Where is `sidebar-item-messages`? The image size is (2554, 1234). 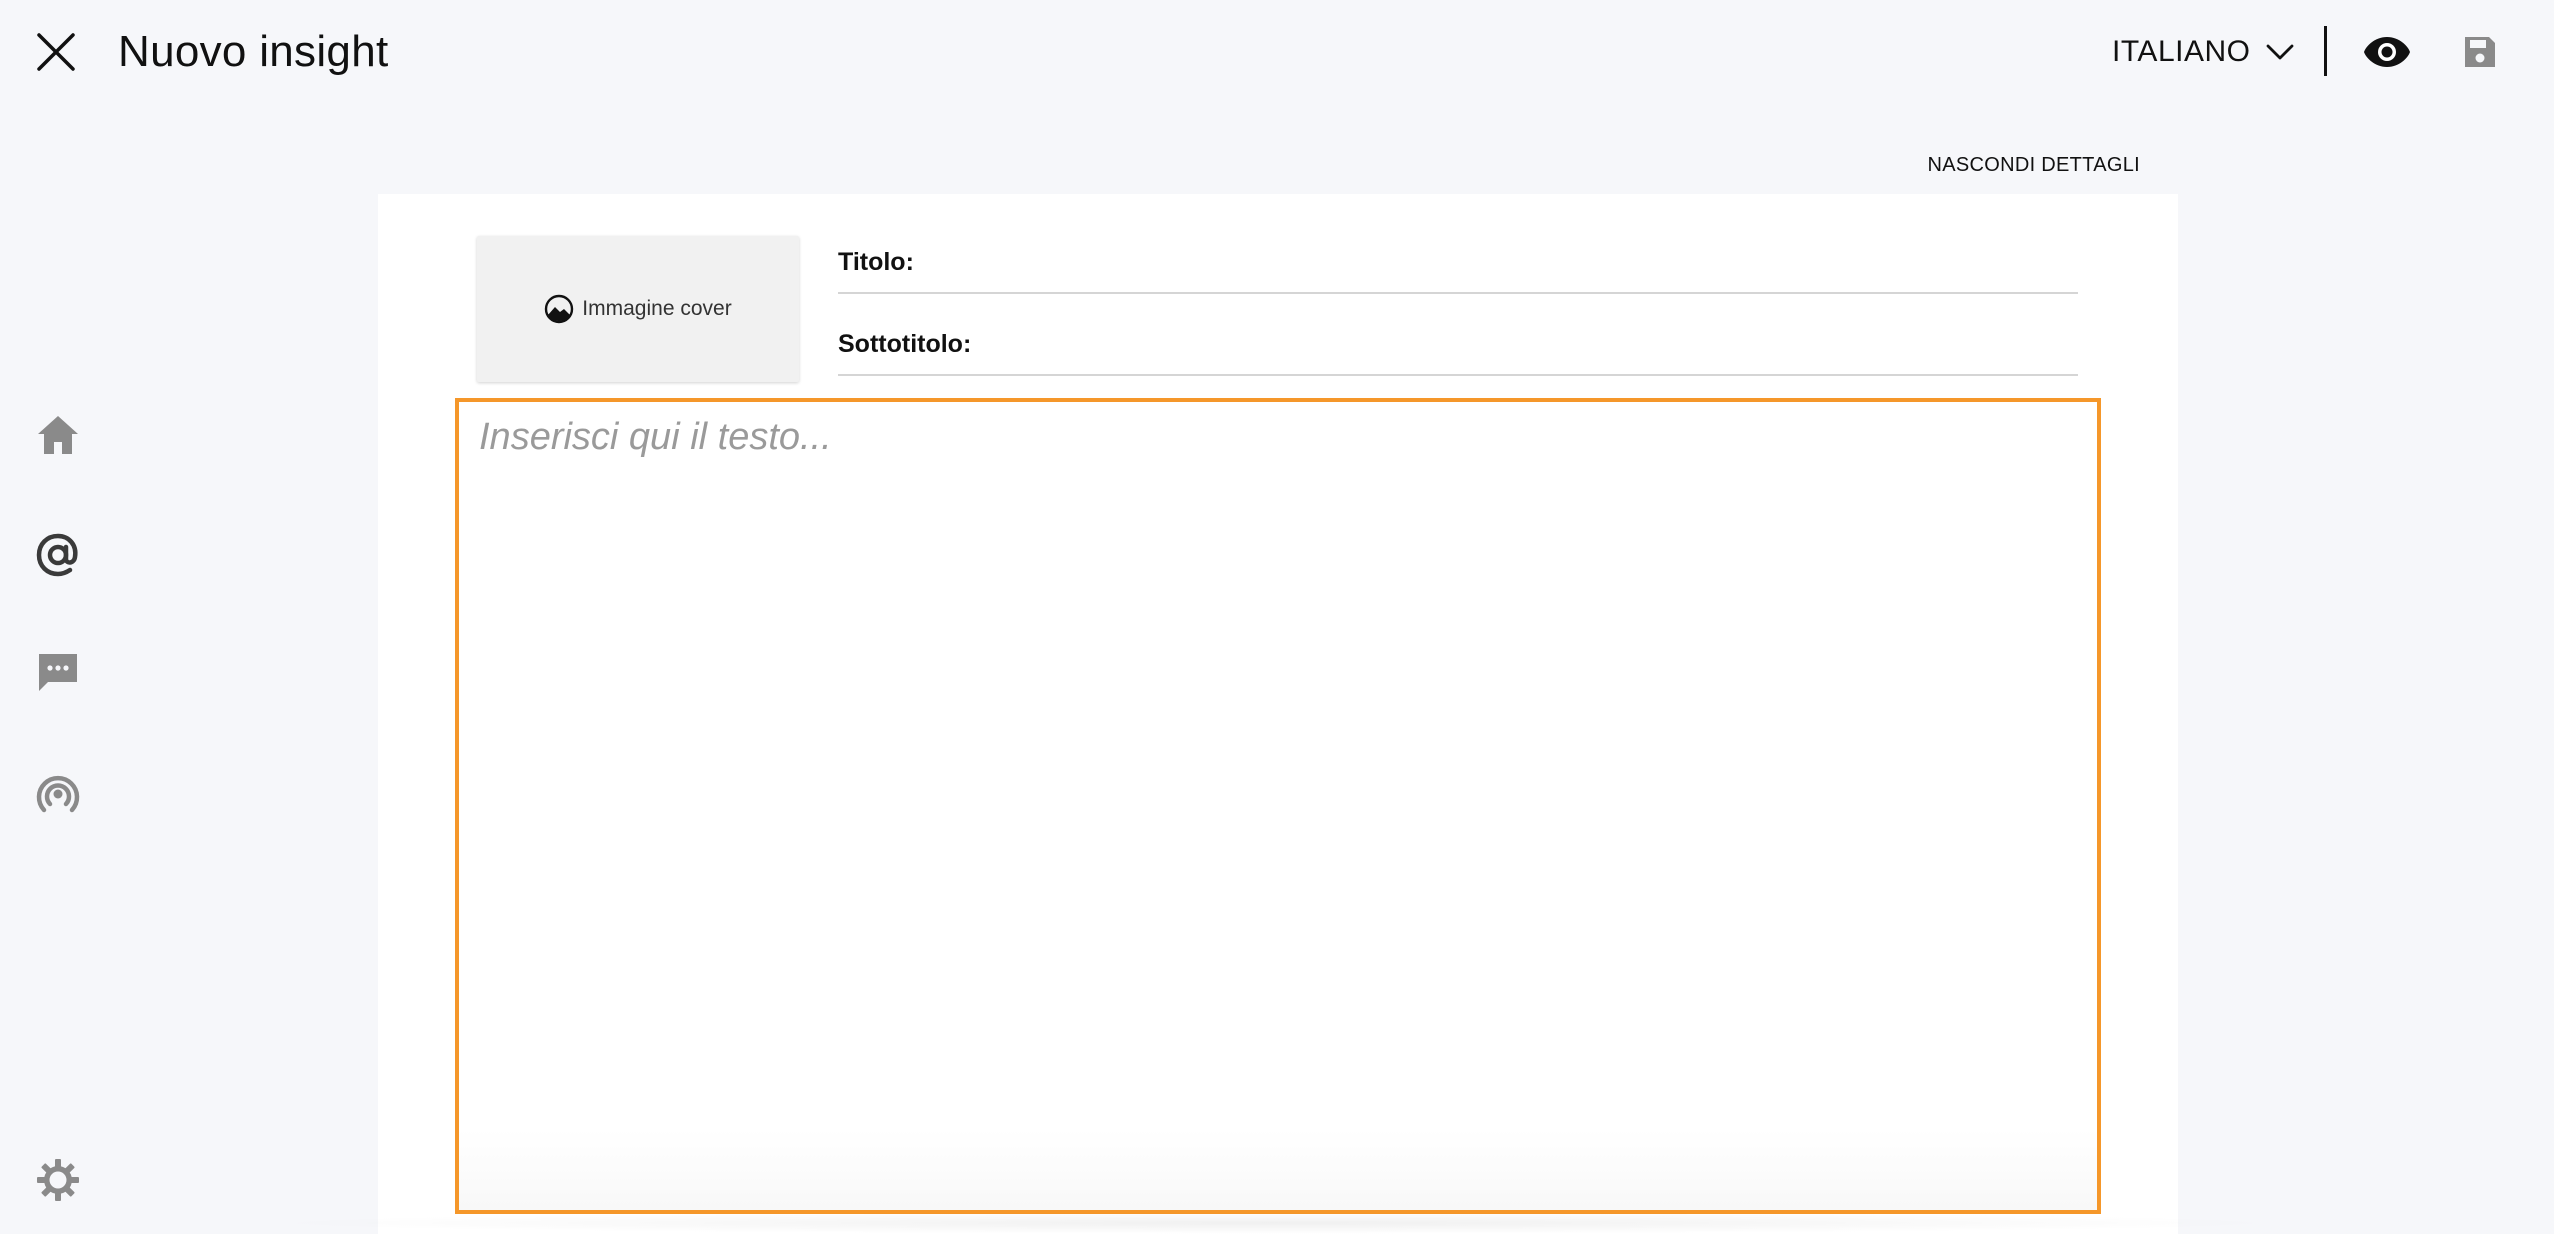
sidebar-item-messages is located at coordinates (58, 673).